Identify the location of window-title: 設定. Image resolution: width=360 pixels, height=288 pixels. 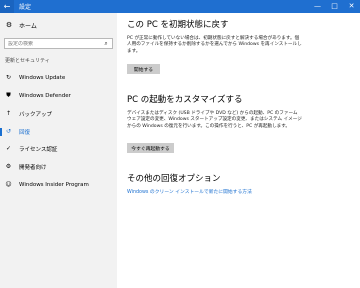
(25, 7).